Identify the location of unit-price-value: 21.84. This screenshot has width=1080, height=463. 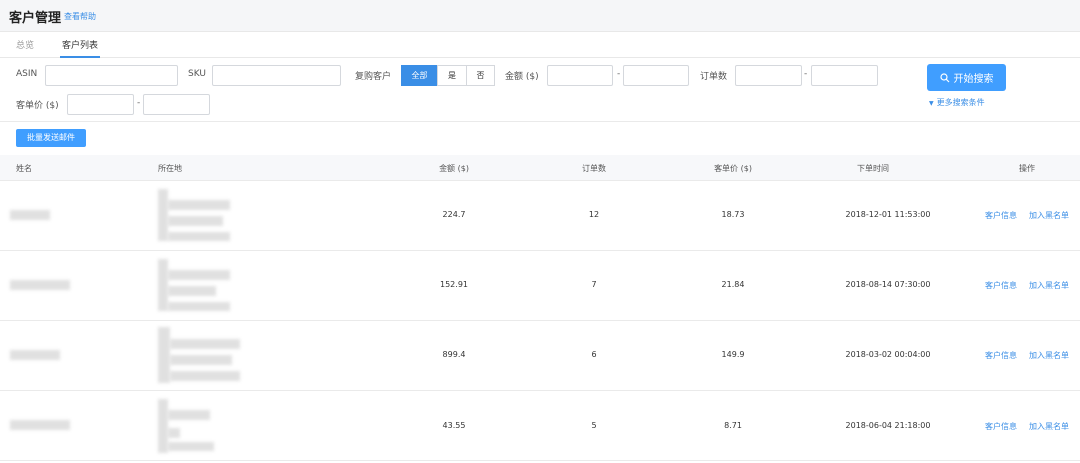
(733, 284).